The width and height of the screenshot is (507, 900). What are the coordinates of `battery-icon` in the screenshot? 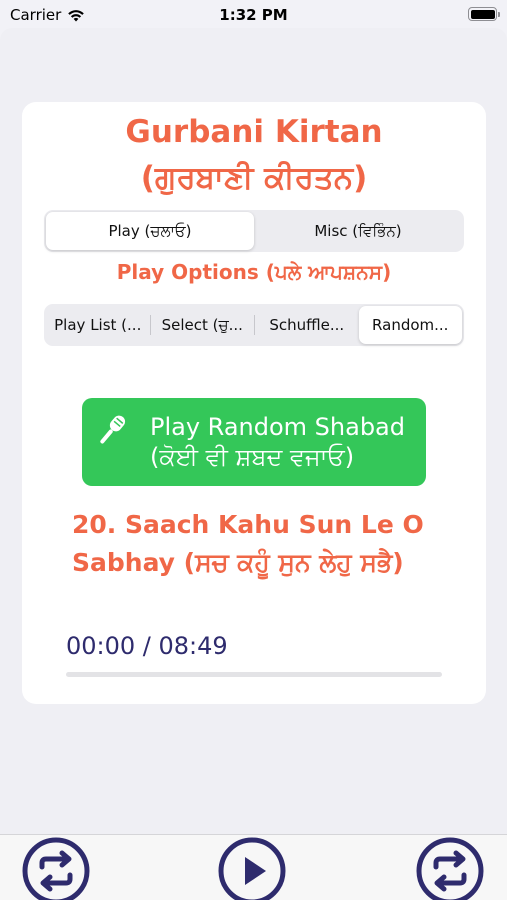 It's located at (484, 14).